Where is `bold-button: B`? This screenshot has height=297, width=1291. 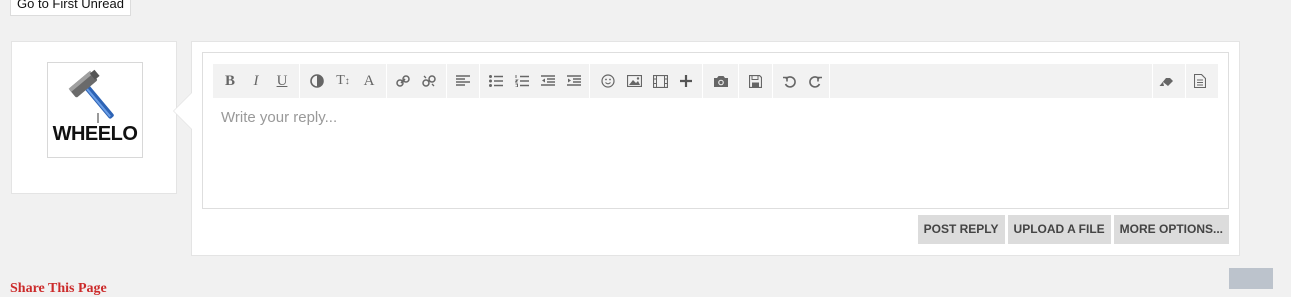 bold-button: B is located at coordinates (230, 81).